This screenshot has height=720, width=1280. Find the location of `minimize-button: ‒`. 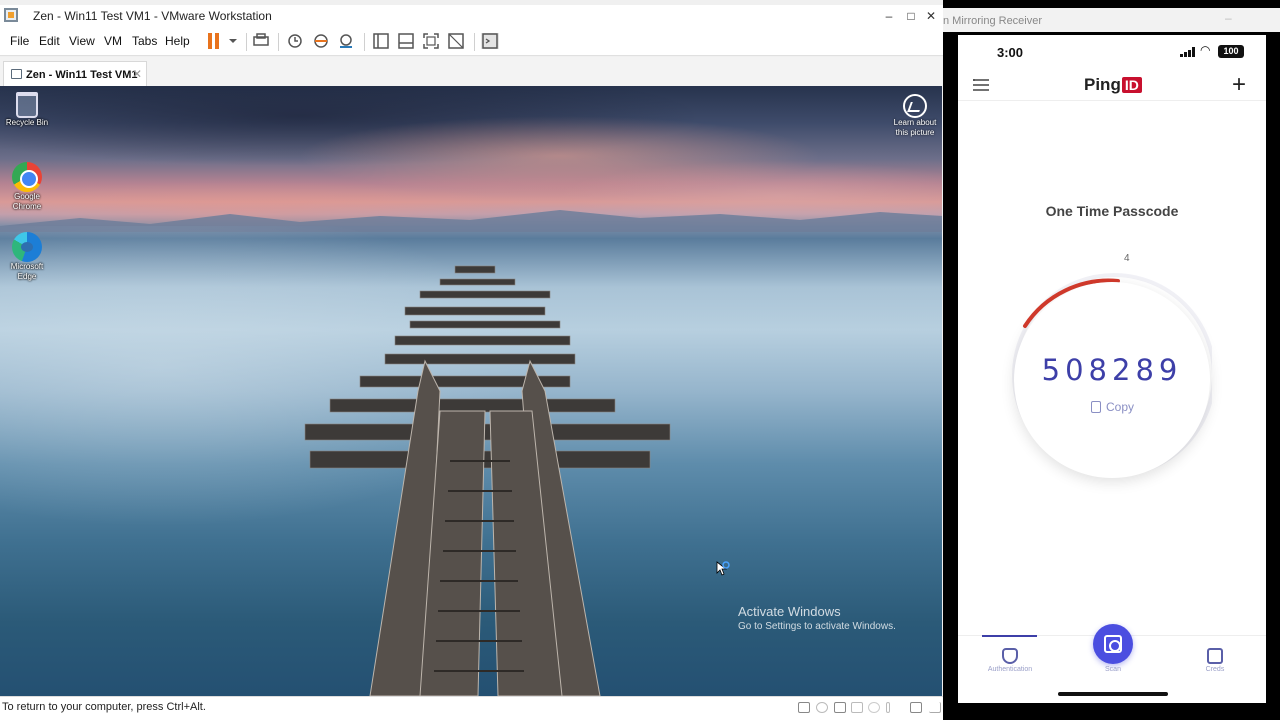

minimize-button: ‒ is located at coordinates (889, 16).